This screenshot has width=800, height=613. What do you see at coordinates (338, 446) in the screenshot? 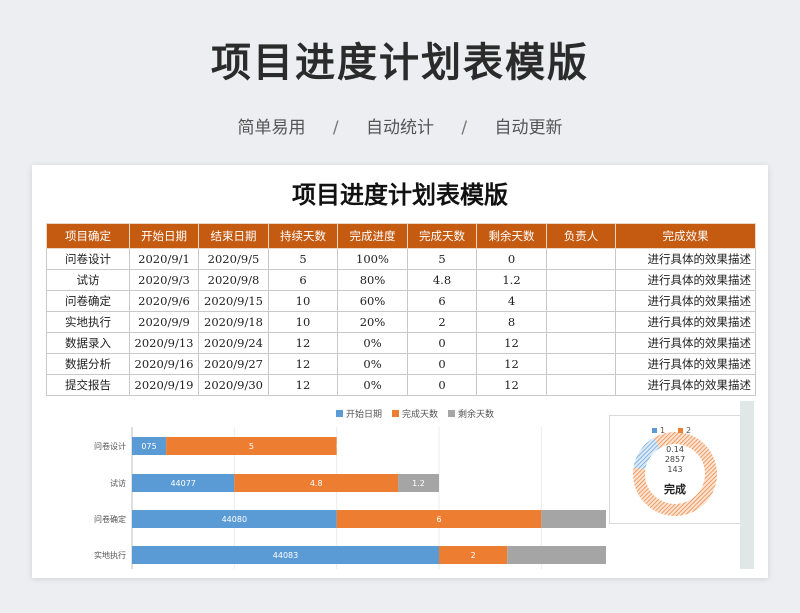
I see `bar-label: 0` at bounding box center [338, 446].